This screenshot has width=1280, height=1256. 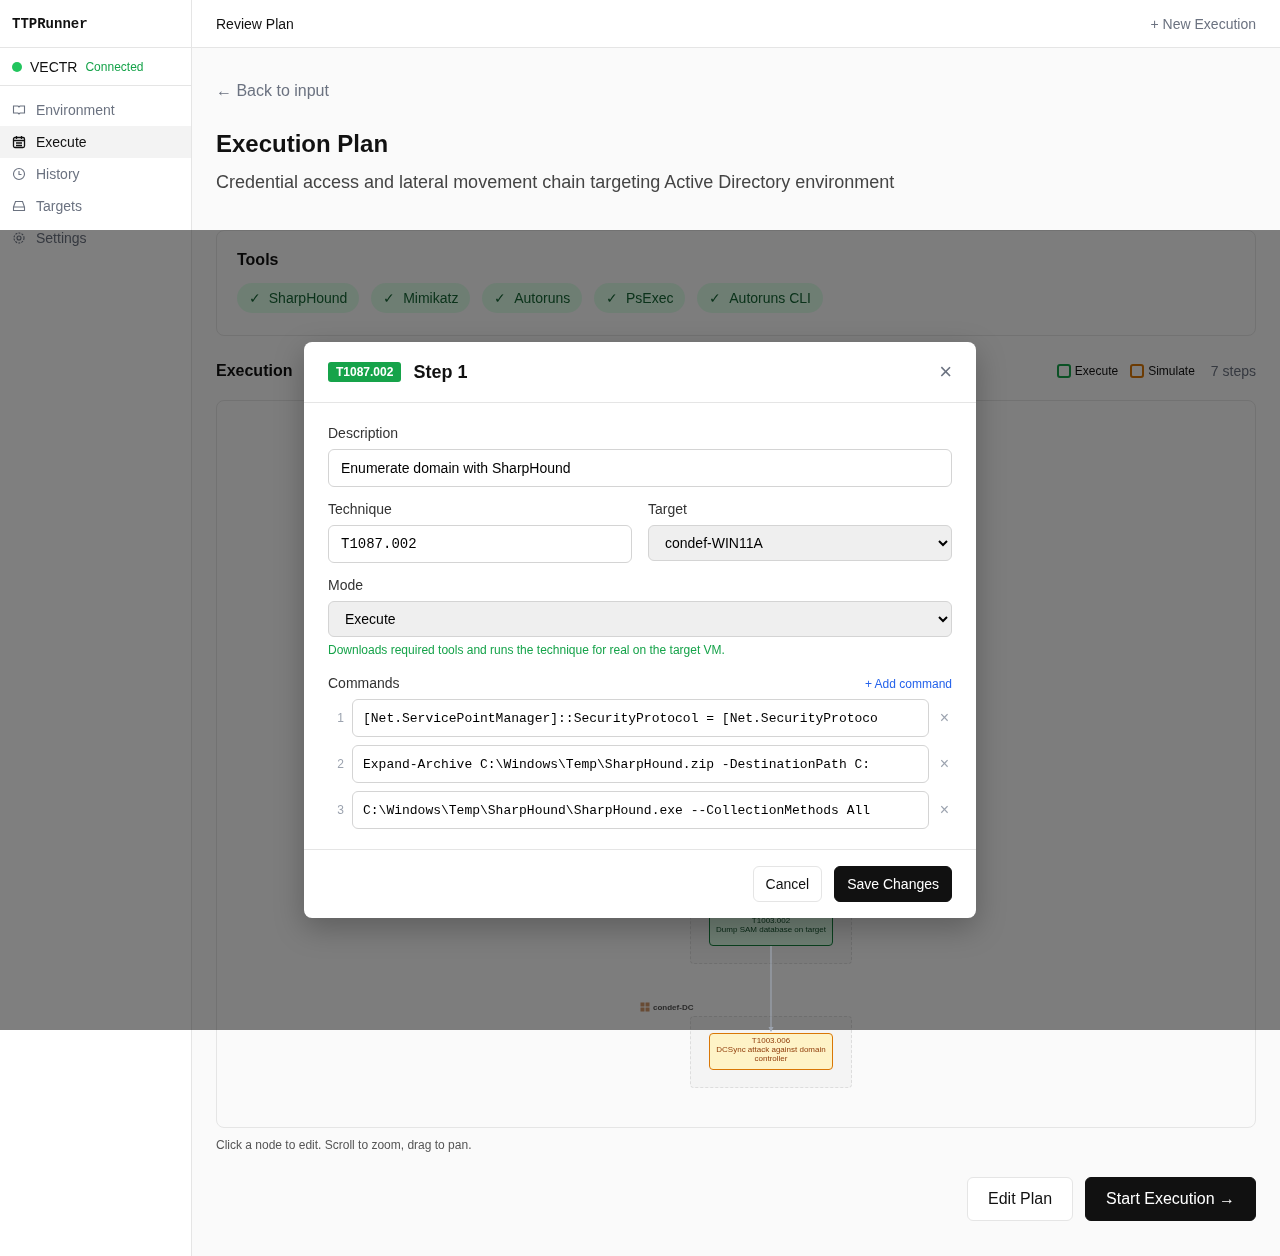 What do you see at coordinates (346, 585) in the screenshot?
I see `field-label: Mode` at bounding box center [346, 585].